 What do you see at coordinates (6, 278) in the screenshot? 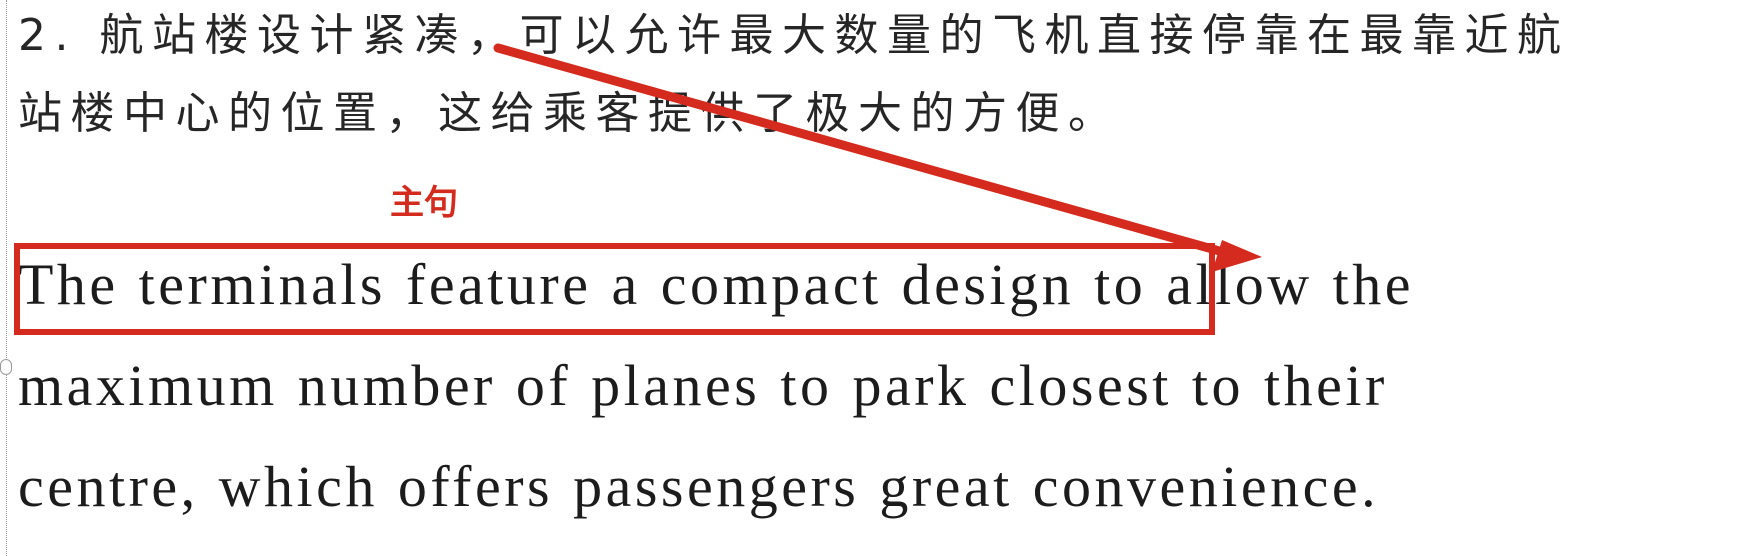
I see `margin-guide` at bounding box center [6, 278].